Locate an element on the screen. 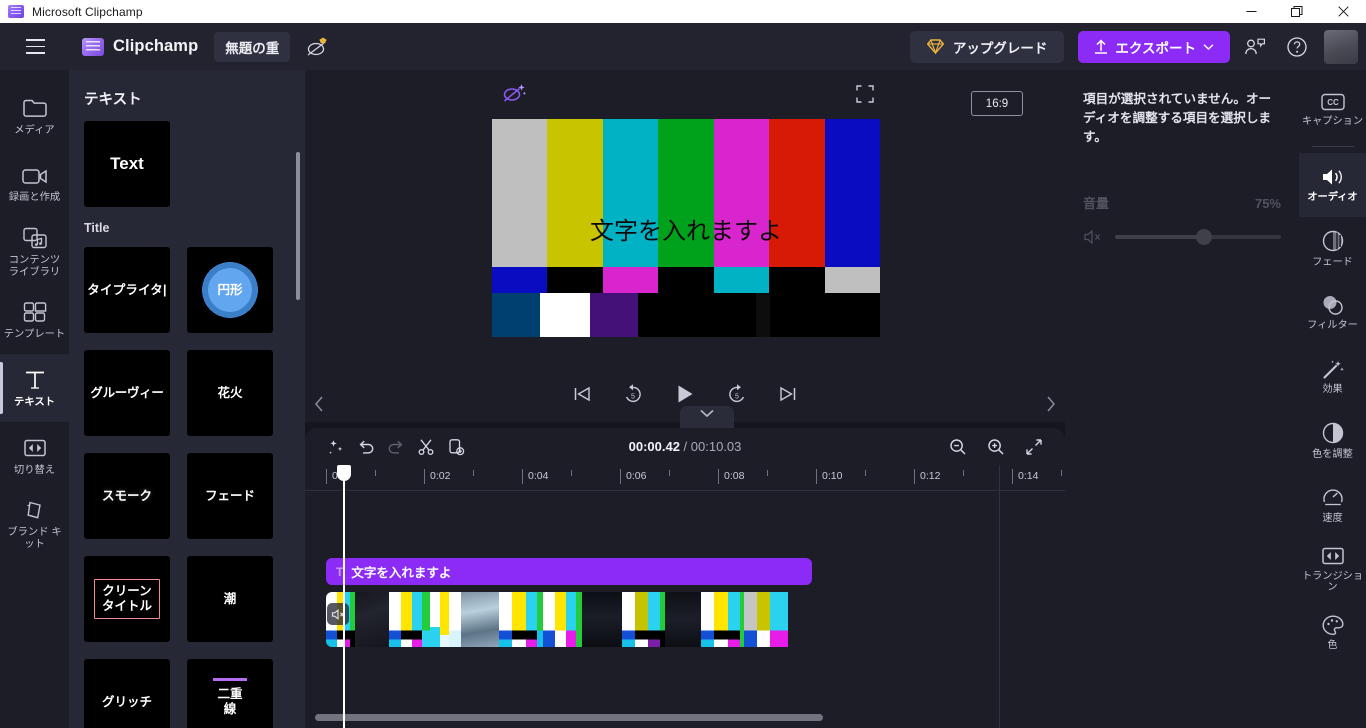 The width and height of the screenshot is (1366, 728). chevron-right-icon is located at coordinates (1051, 404).